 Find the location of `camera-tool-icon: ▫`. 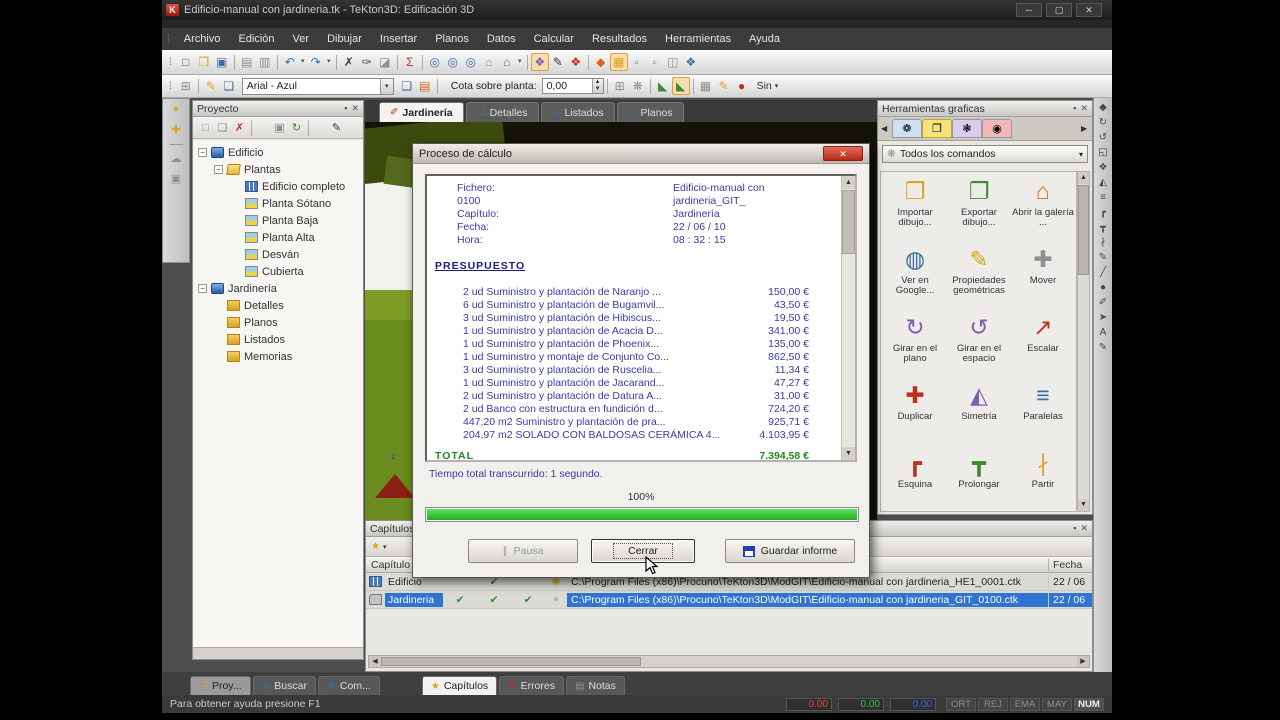

camera-tool-icon: ▫ is located at coordinates (655, 62).